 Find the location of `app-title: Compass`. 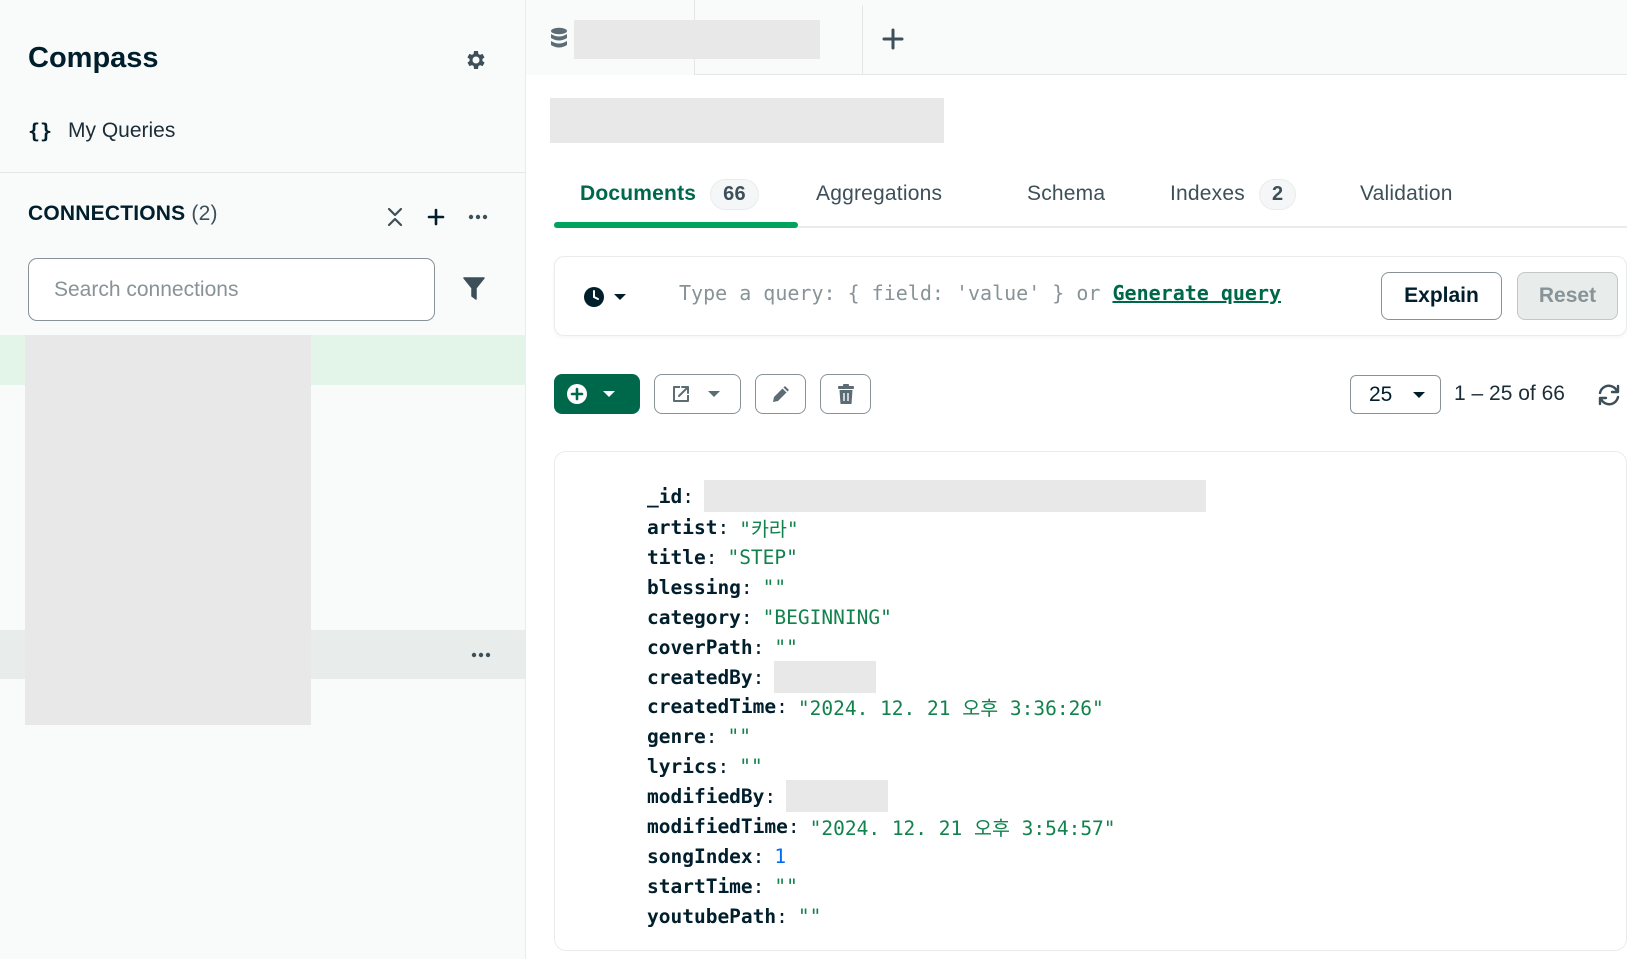

app-title: Compass is located at coordinates (93, 58).